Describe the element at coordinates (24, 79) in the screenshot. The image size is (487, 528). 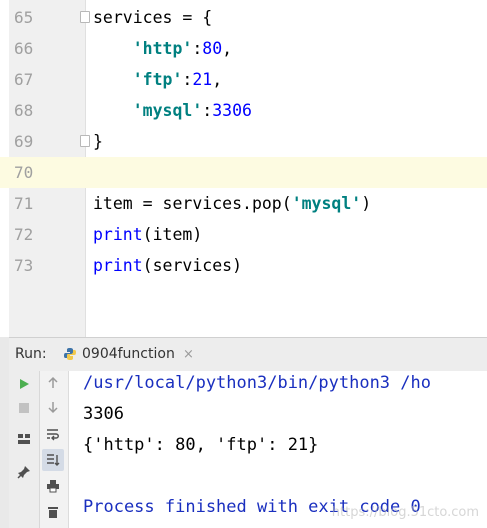
I see `line-number: 67` at that location.